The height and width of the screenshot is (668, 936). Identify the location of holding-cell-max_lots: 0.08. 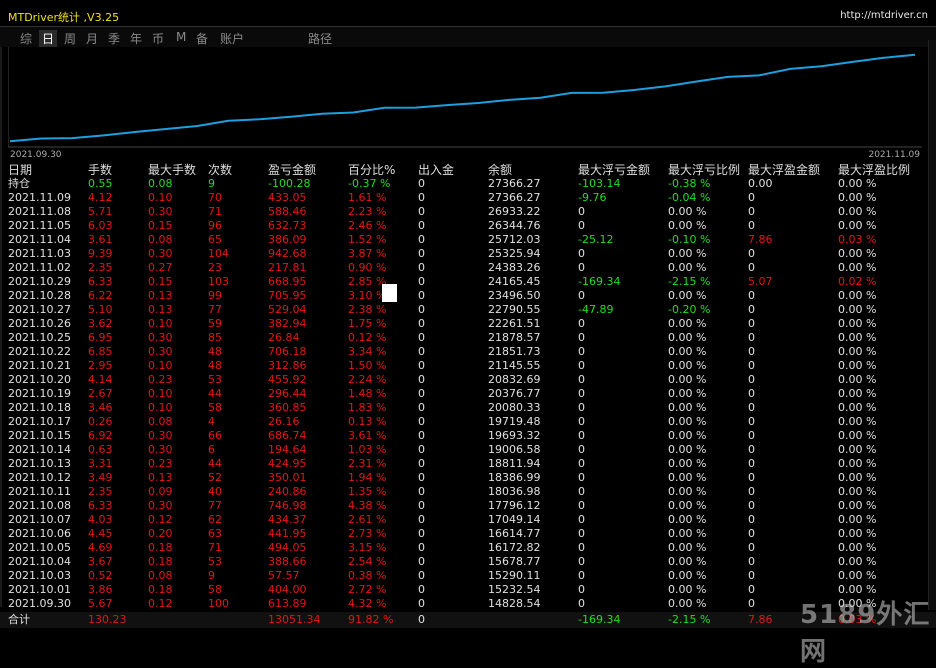
(160, 183).